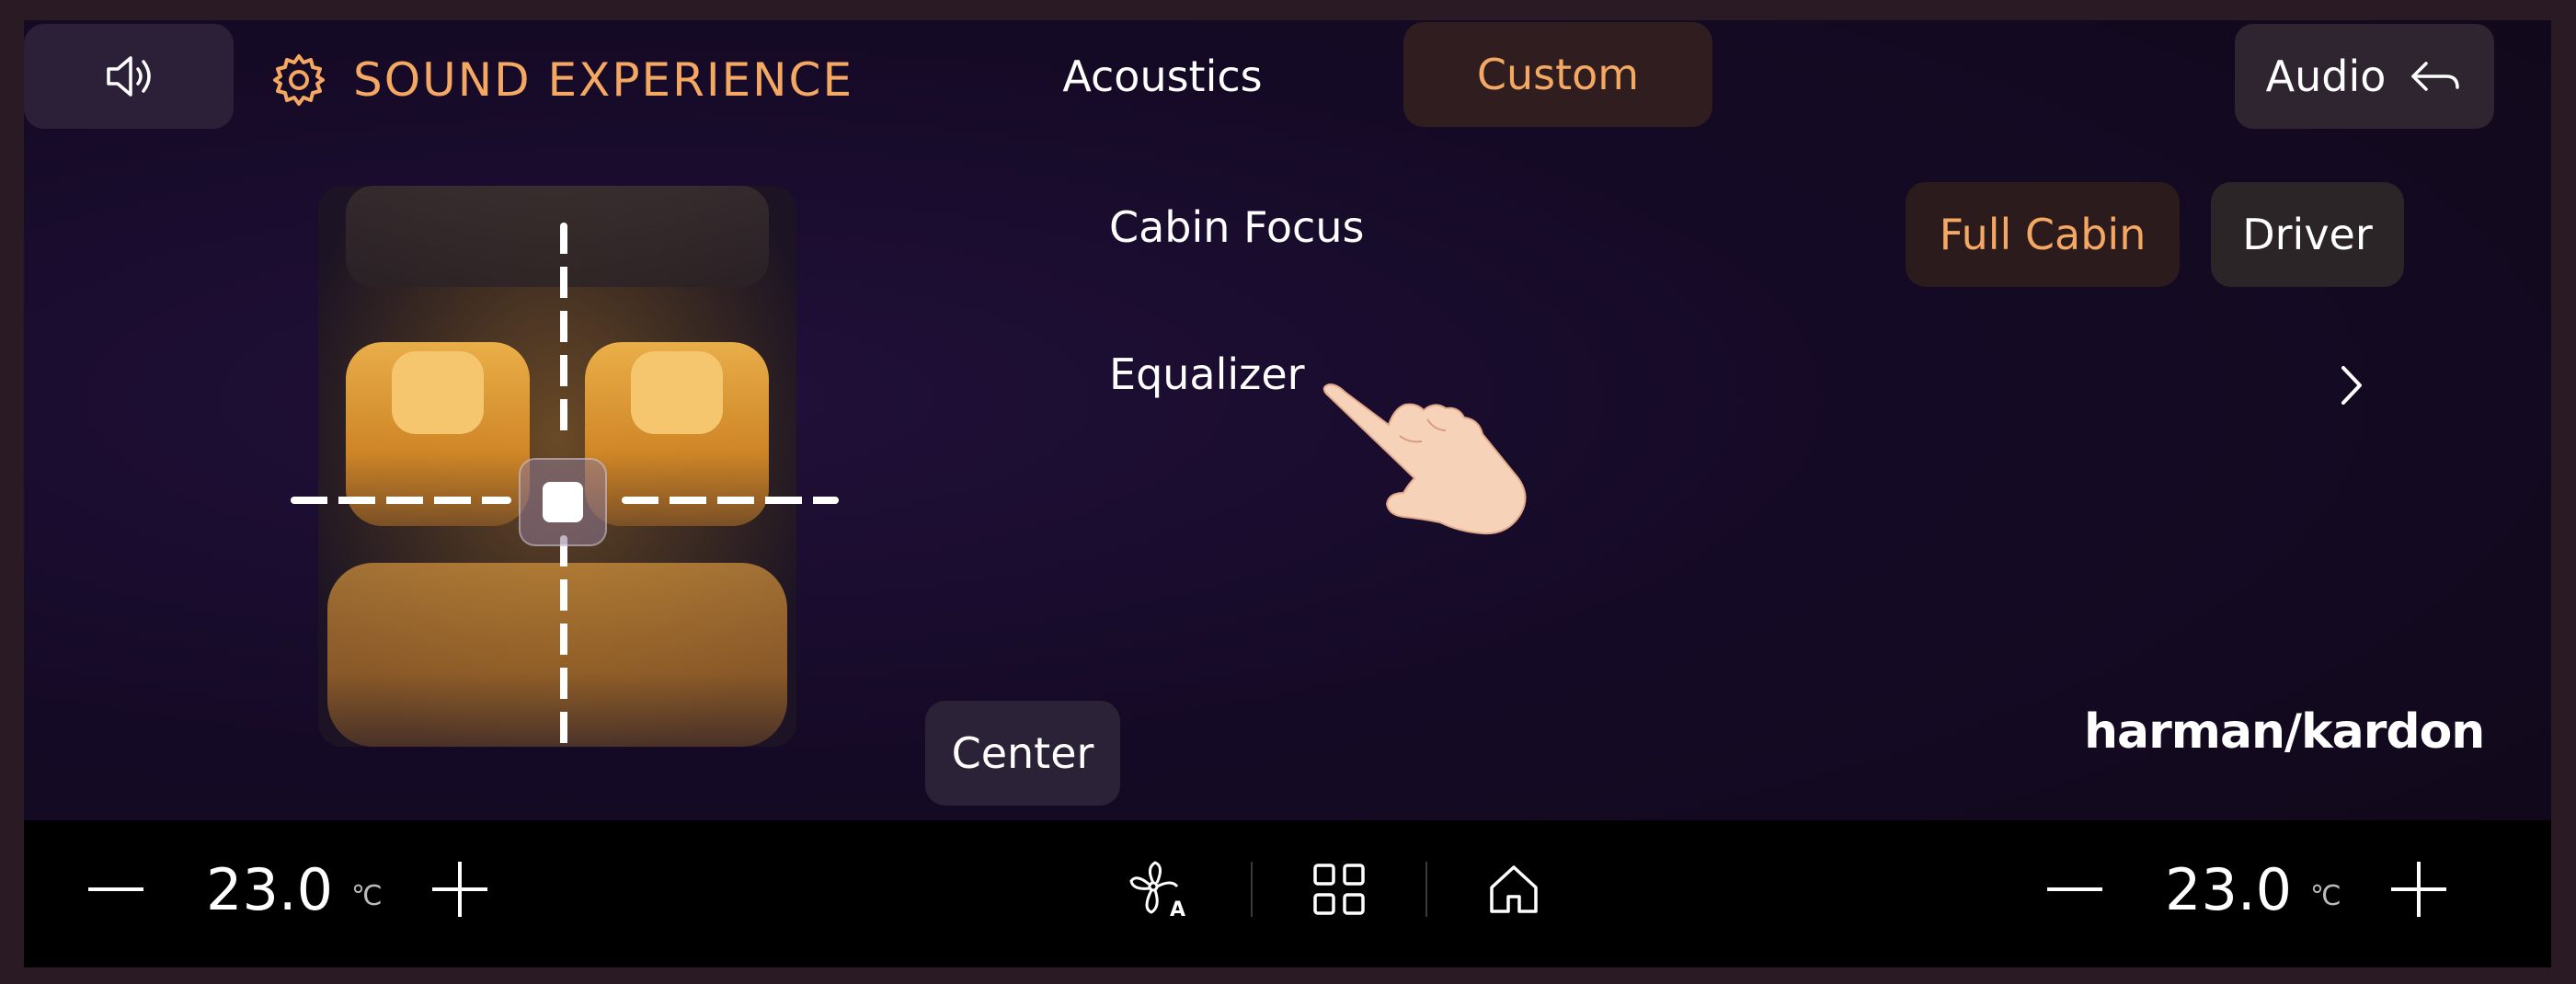 The image size is (2576, 984). I want to click on home-icon, so click(1514, 889).